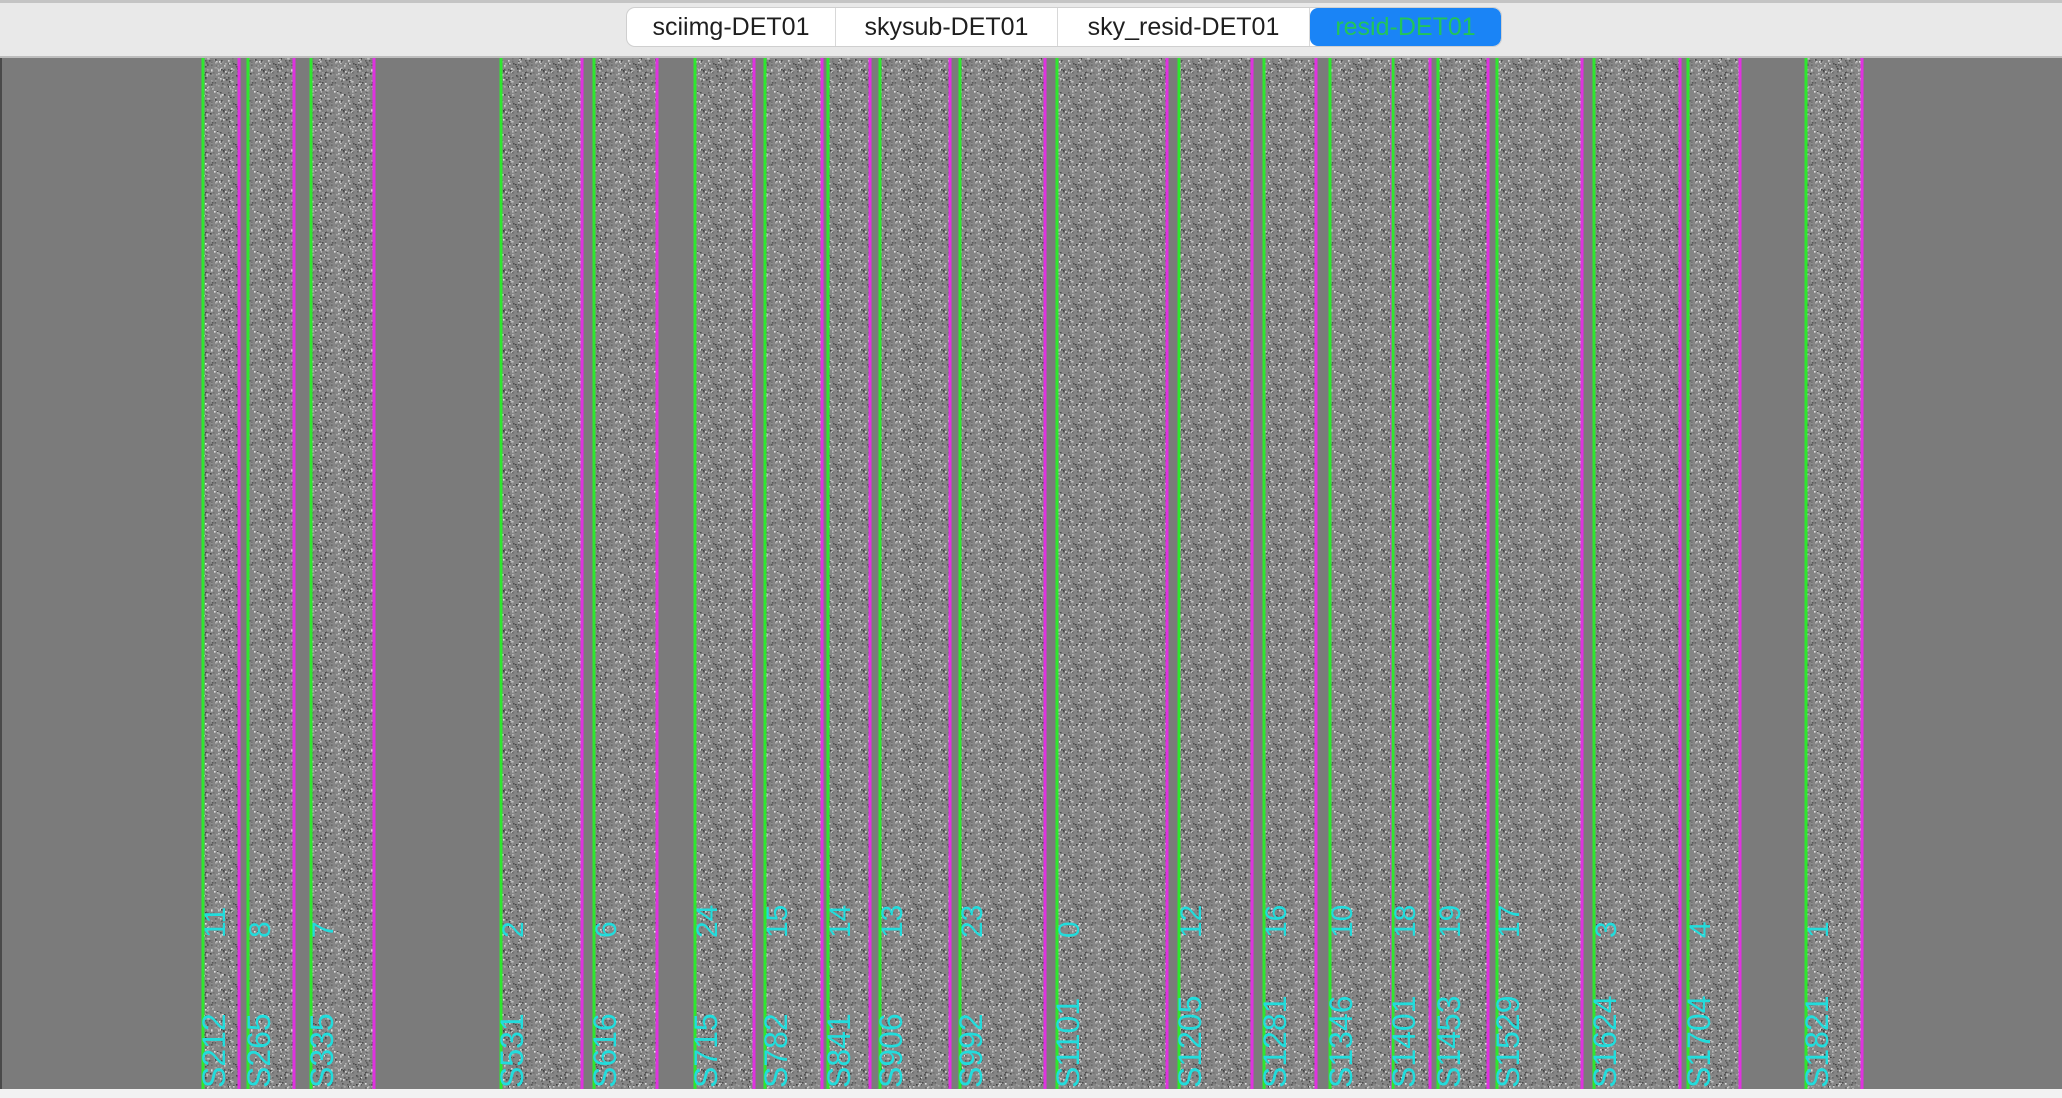 The image size is (2062, 1098). Describe the element at coordinates (1818, 929) in the screenshot. I see `slit-order-label: 1` at that location.